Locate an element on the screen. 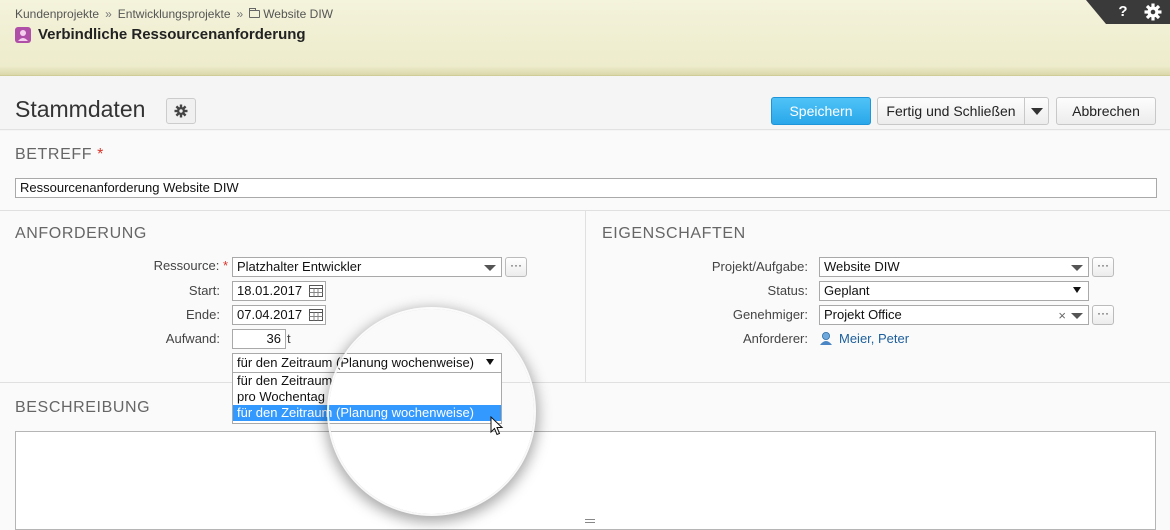 The image size is (1170, 530). end-date-field: 07.04.2017 is located at coordinates (279, 315).